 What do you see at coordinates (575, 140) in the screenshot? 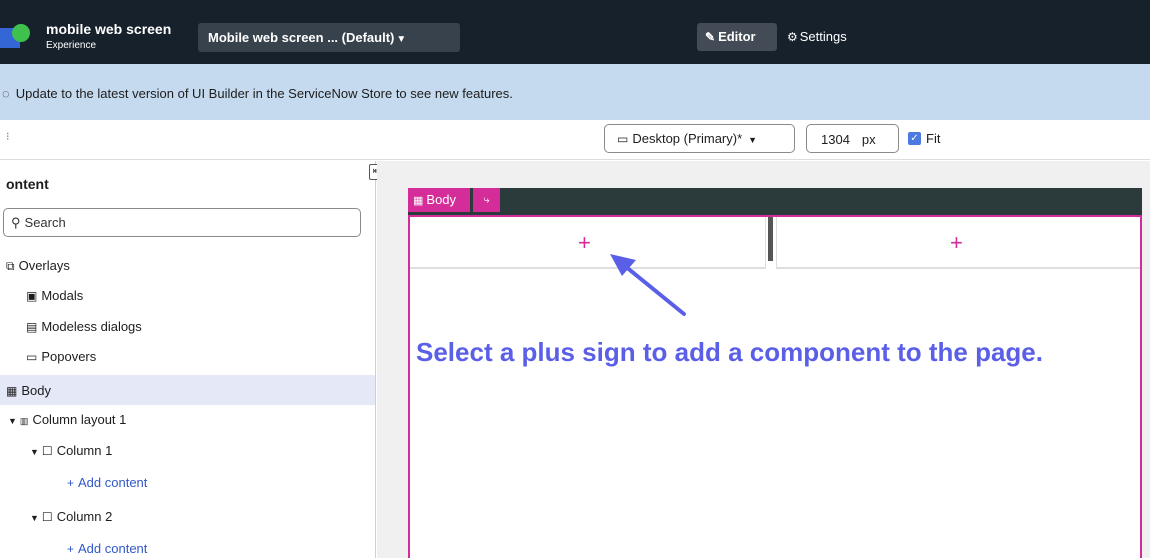
I see `canvas-toolbar: ⁝` at bounding box center [575, 140].